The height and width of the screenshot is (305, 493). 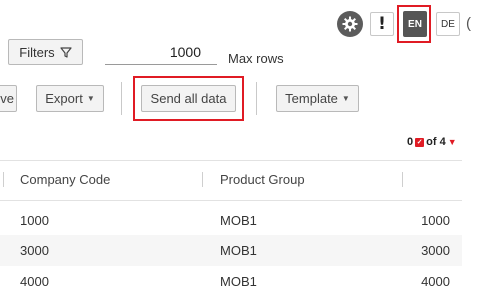 I want to click on filters-label: Filters, so click(x=37, y=52).